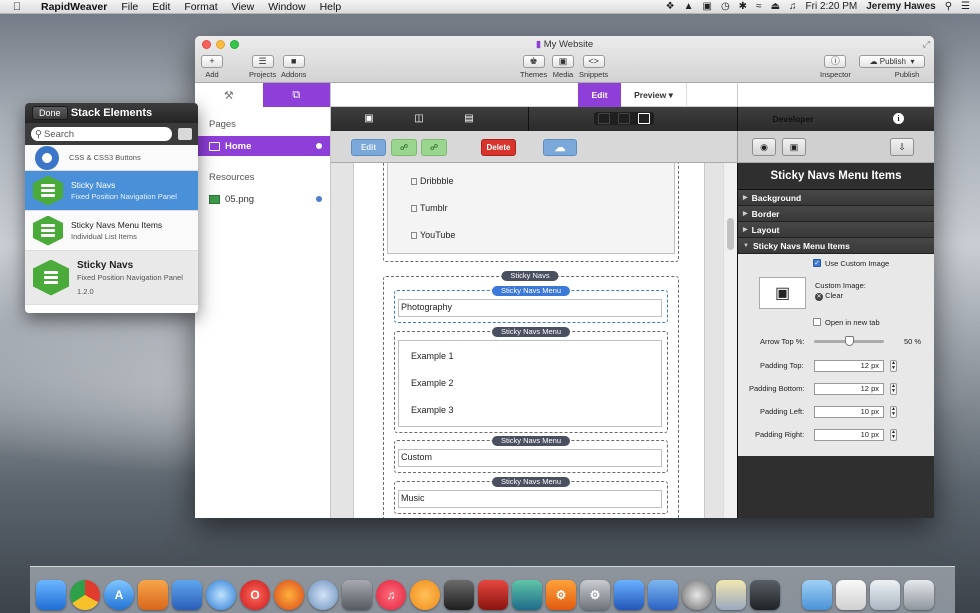 Image resolution: width=980 pixels, height=613 pixels. Describe the element at coordinates (644, 118) in the screenshot. I see `view-large-icon` at that location.